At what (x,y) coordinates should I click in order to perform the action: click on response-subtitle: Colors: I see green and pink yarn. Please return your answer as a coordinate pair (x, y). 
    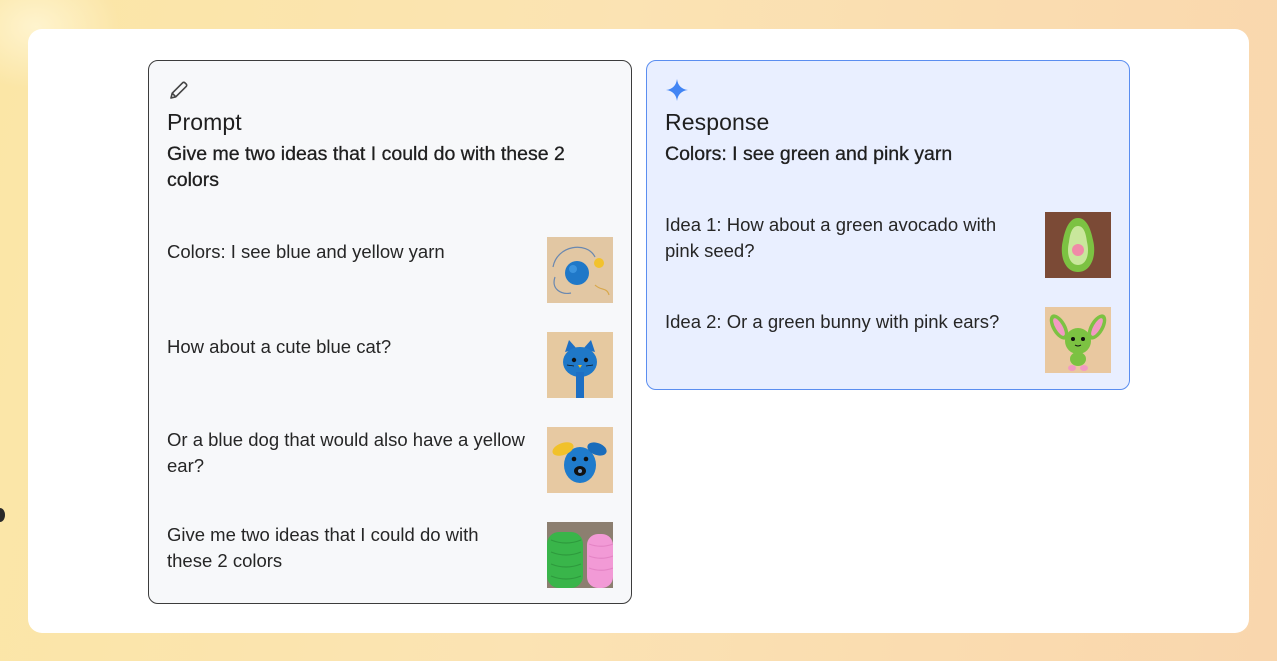
    Looking at the image, I should click on (809, 154).